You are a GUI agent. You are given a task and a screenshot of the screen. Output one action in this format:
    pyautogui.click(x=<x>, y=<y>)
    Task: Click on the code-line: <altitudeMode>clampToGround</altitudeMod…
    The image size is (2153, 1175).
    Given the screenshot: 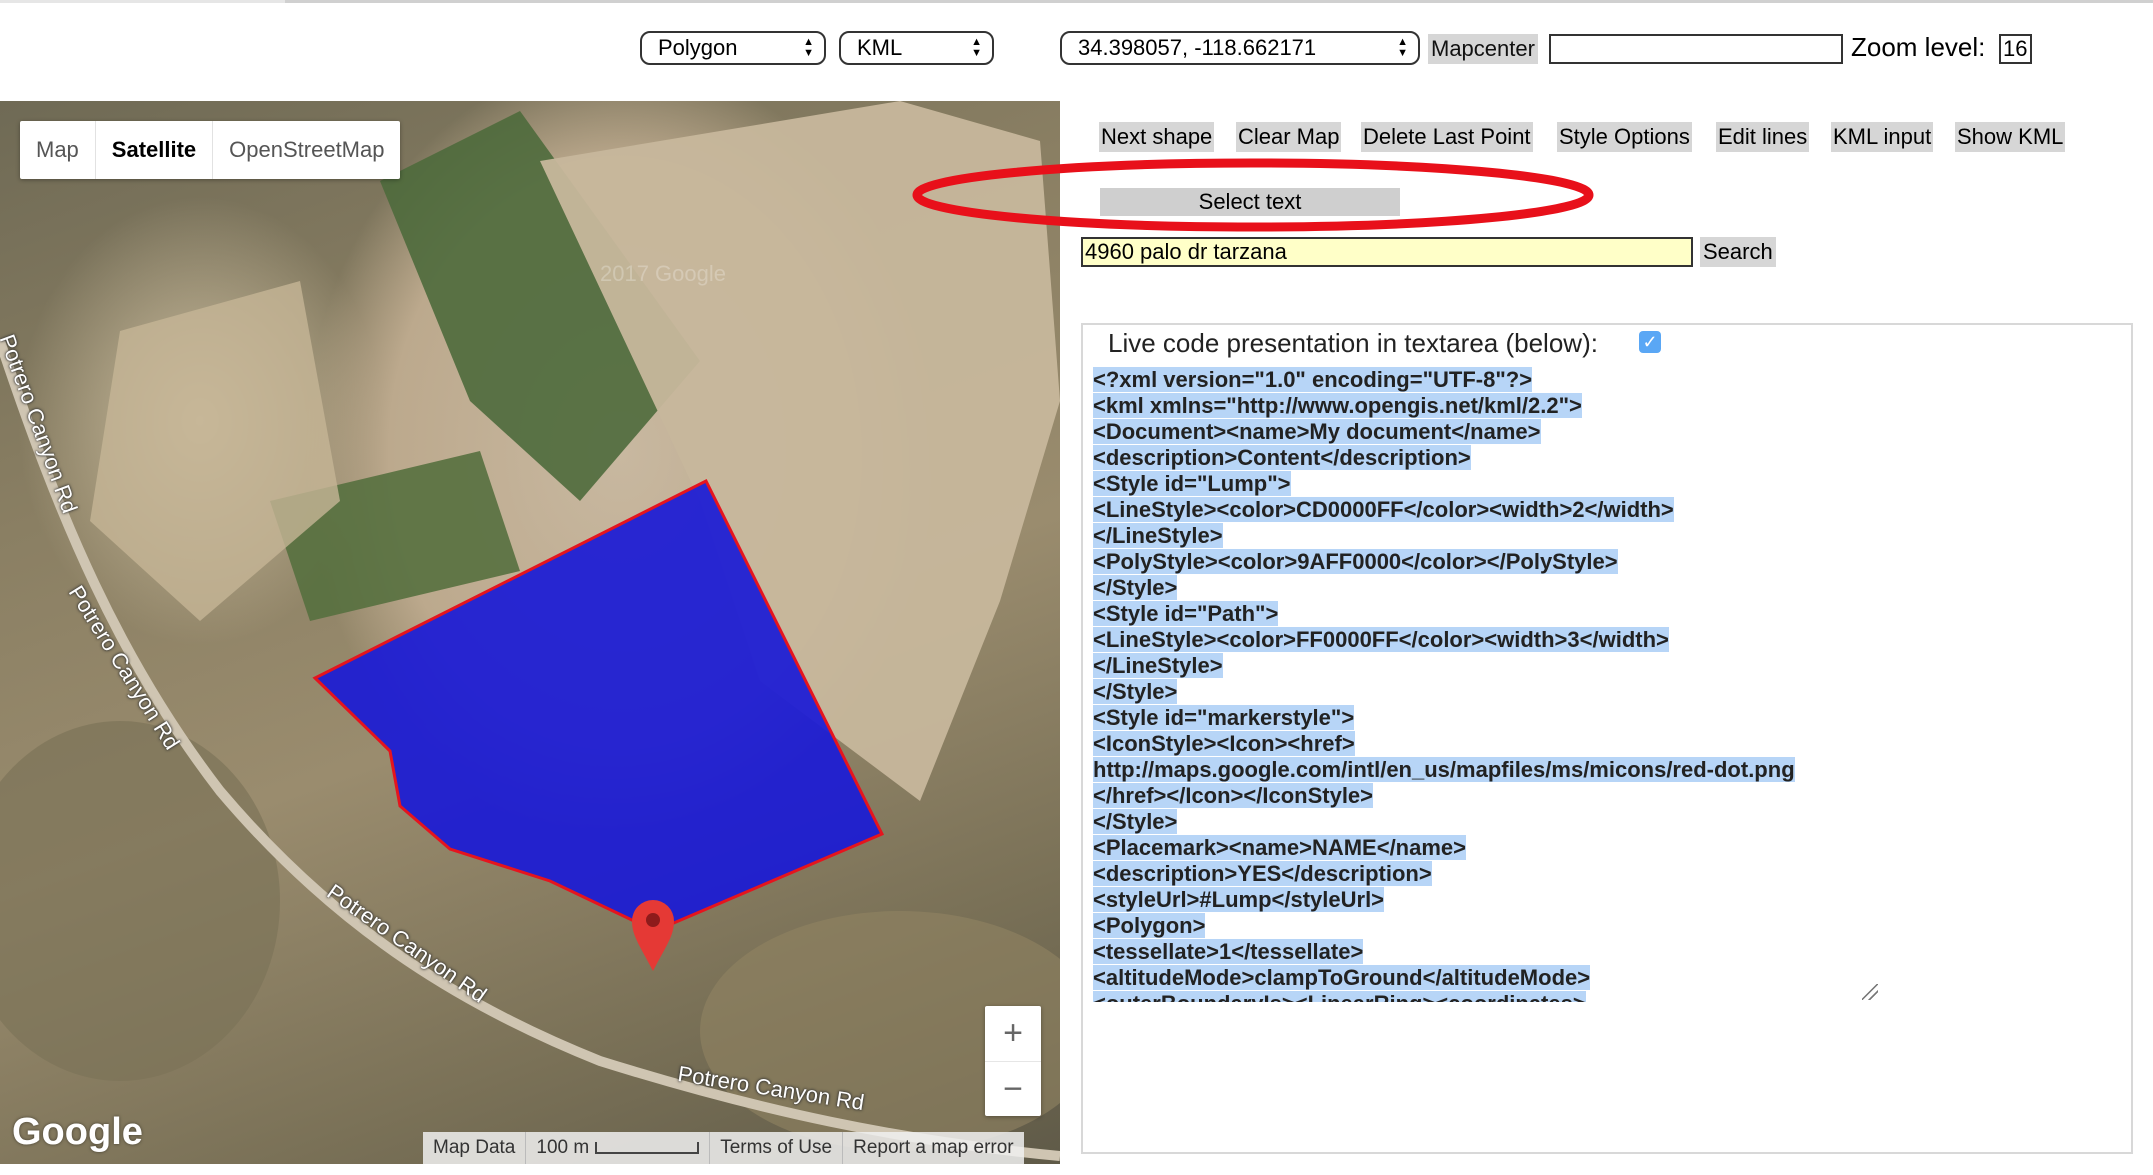 What is the action you would take?
    pyautogui.click(x=1485, y=978)
    